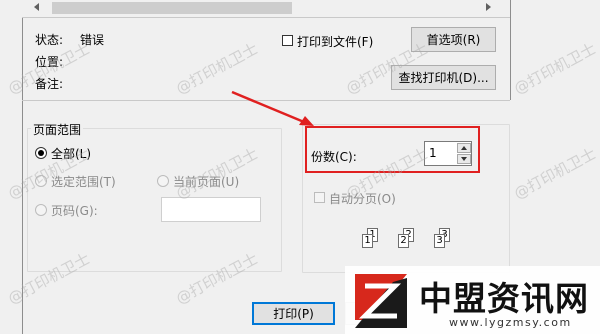 The height and width of the screenshot is (334, 600). I want to click on current-page-radio, so click(163, 181).